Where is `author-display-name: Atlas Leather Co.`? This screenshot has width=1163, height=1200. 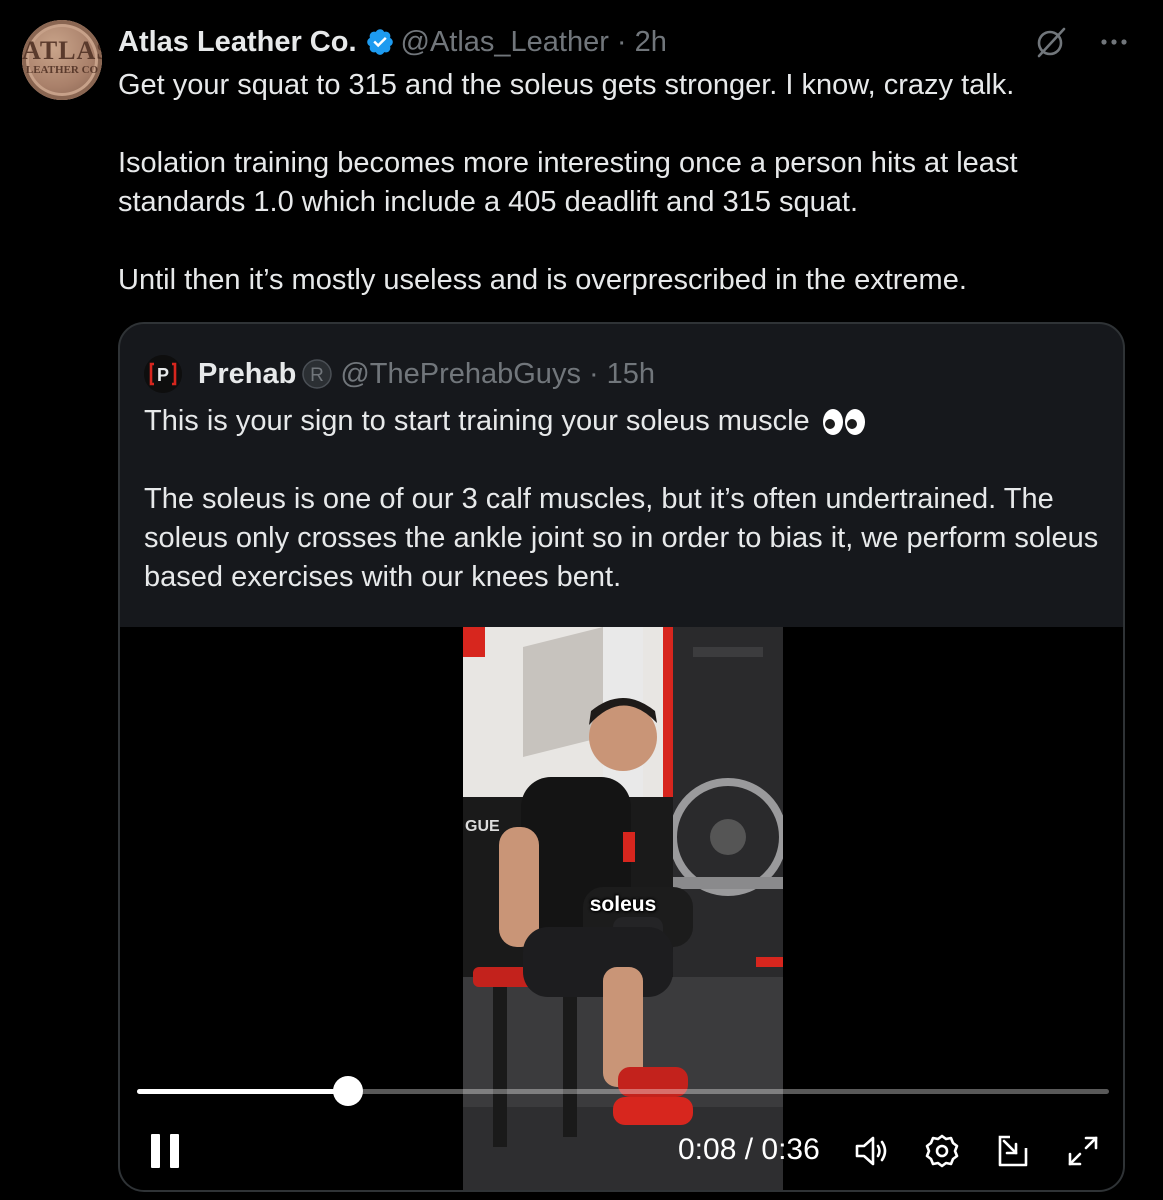 author-display-name: Atlas Leather Co. is located at coordinates (237, 42).